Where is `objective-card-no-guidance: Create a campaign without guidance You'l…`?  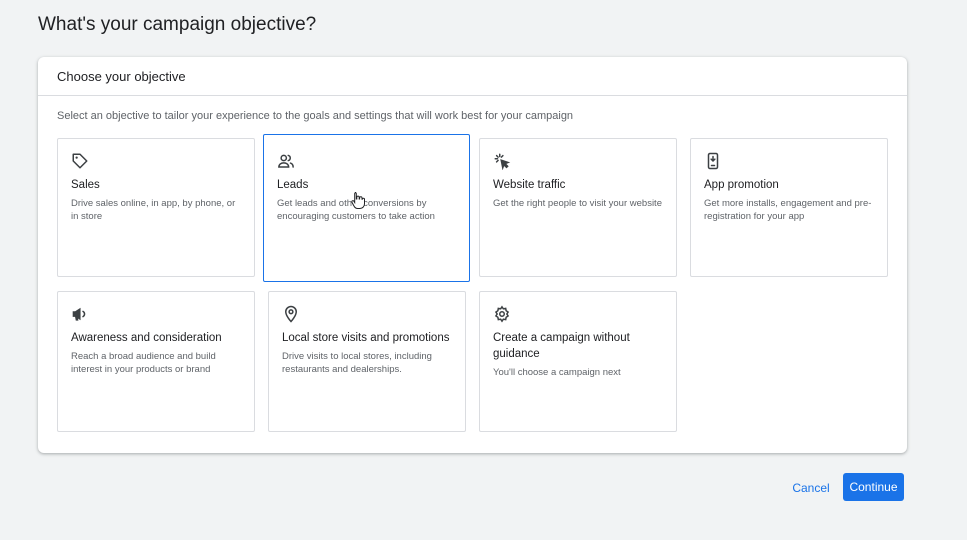 objective-card-no-guidance: Create a campaign without guidance You'l… is located at coordinates (578, 361).